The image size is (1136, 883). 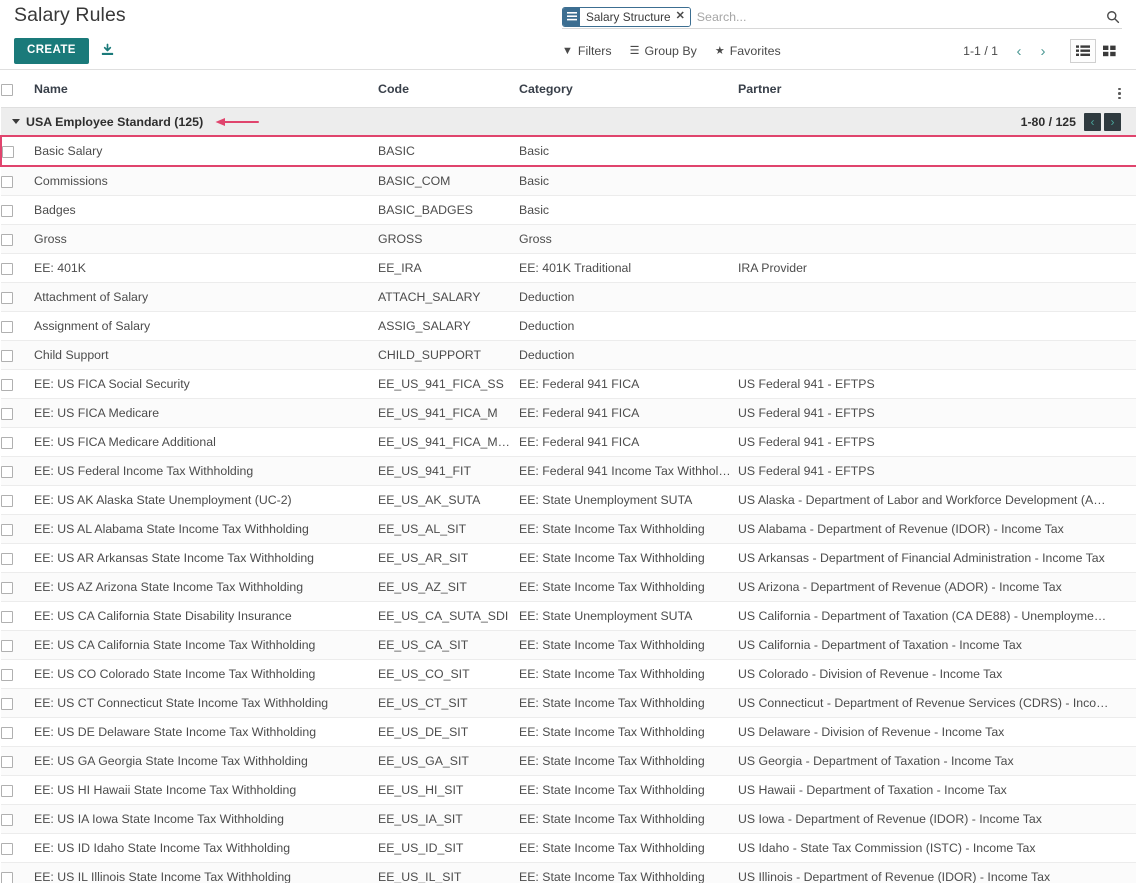 What do you see at coordinates (568, 355) in the screenshot?
I see `table-row: Child Support CHILD_SUPPORT Deduction` at bounding box center [568, 355].